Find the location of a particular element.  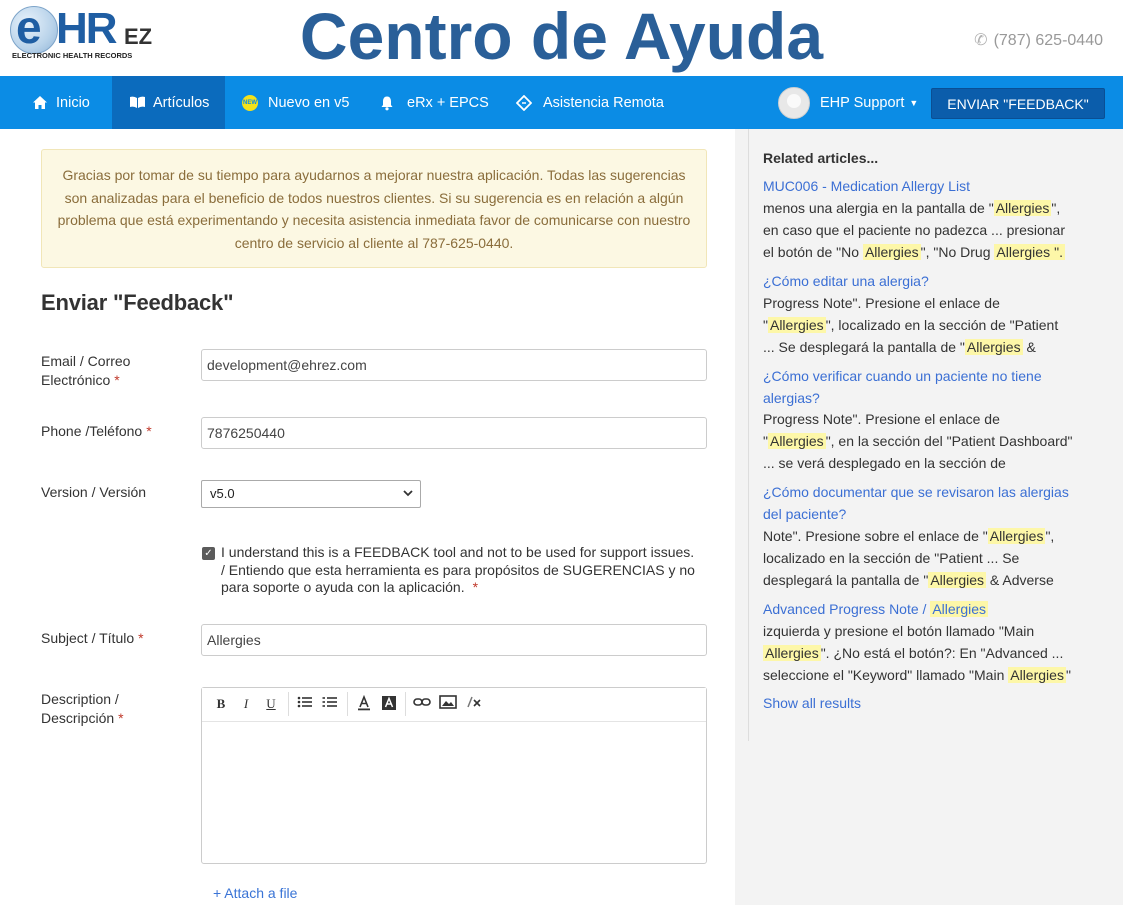

nav-item-asistencia: Asistencia Remota is located at coordinates (589, 102).